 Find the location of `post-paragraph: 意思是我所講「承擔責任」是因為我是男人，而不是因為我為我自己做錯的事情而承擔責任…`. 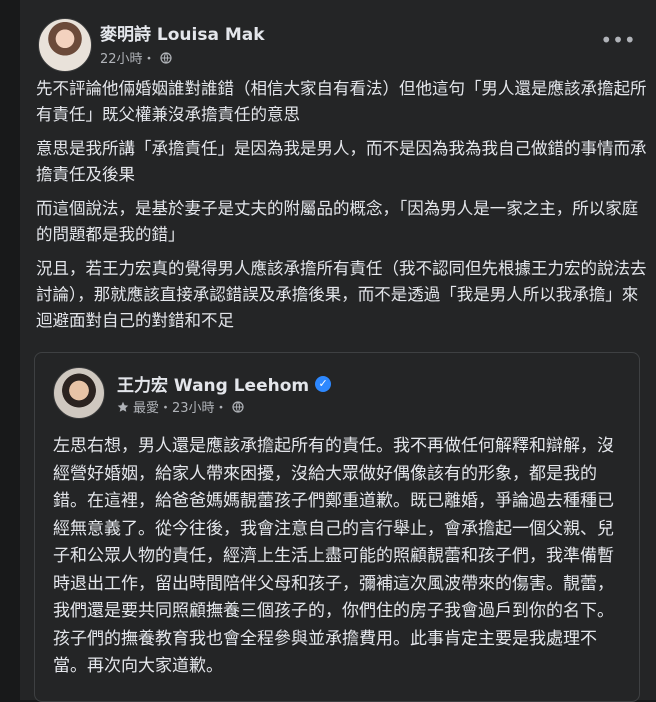

post-paragraph: 意思是我所講「承擔責任」是因為我是男人，而不是因為我為我自己做錯的事情而承擔責任… is located at coordinates (341, 161).